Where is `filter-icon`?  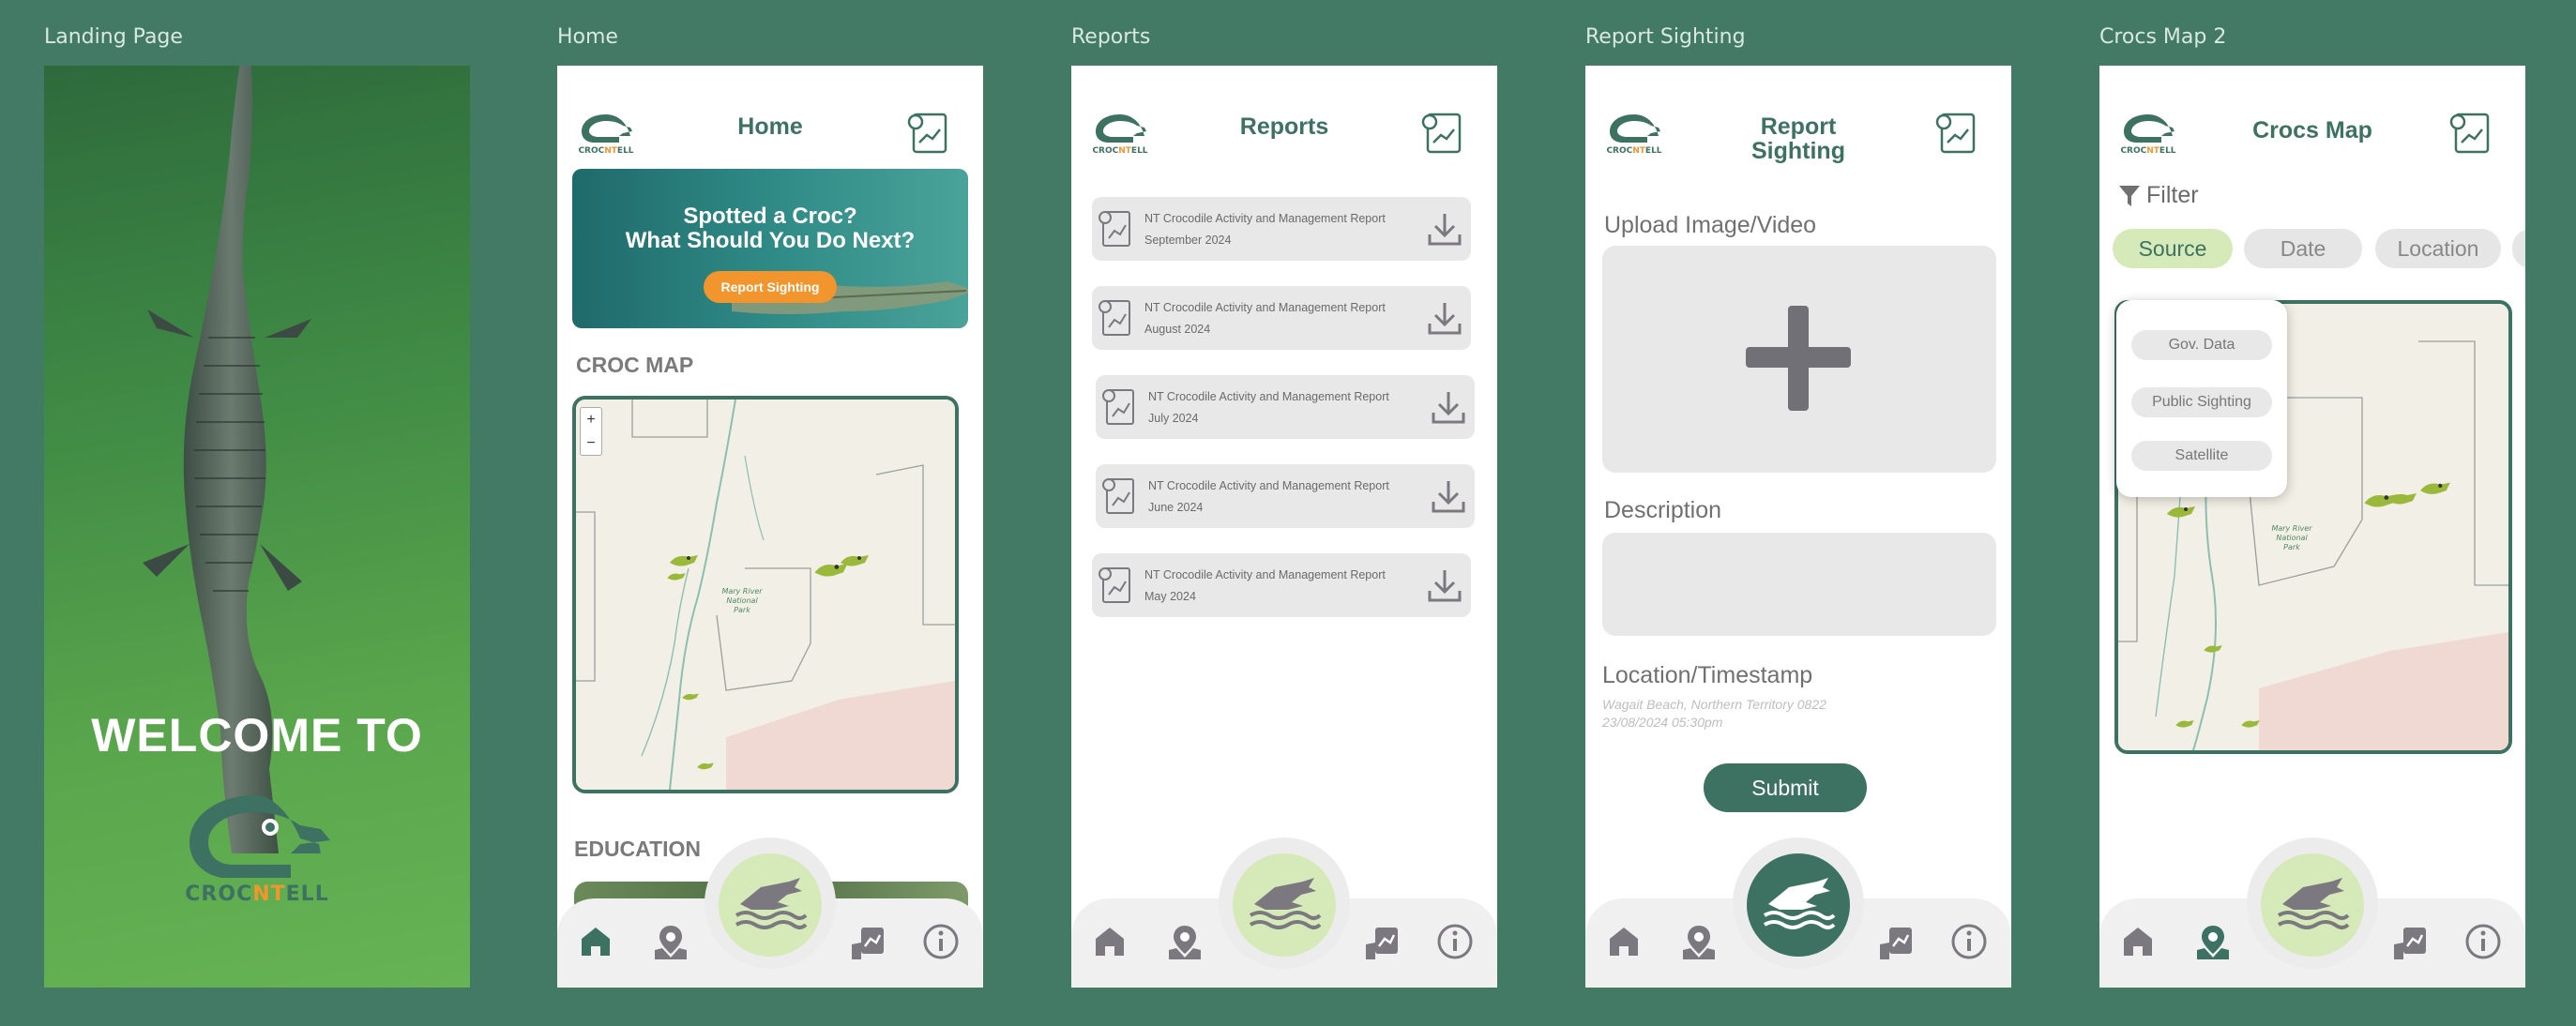
filter-icon is located at coordinates (2129, 196).